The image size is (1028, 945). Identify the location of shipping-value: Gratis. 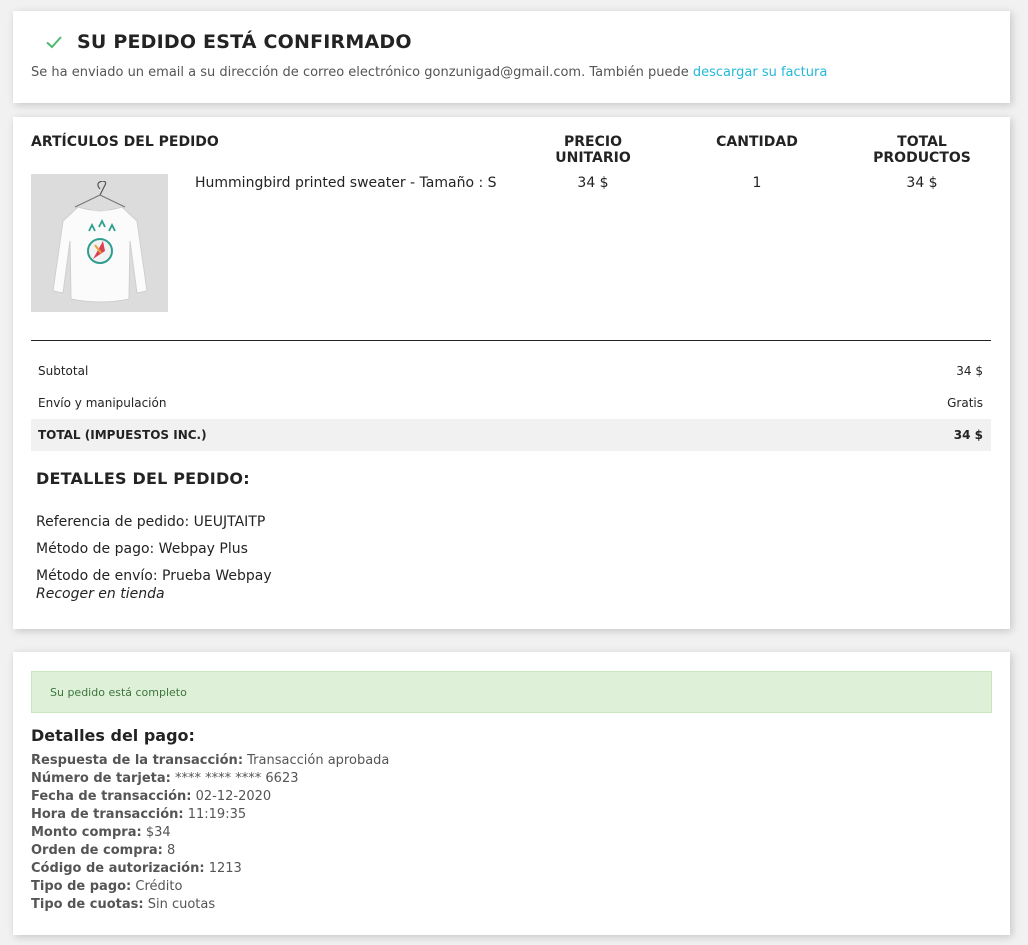
(965, 403).